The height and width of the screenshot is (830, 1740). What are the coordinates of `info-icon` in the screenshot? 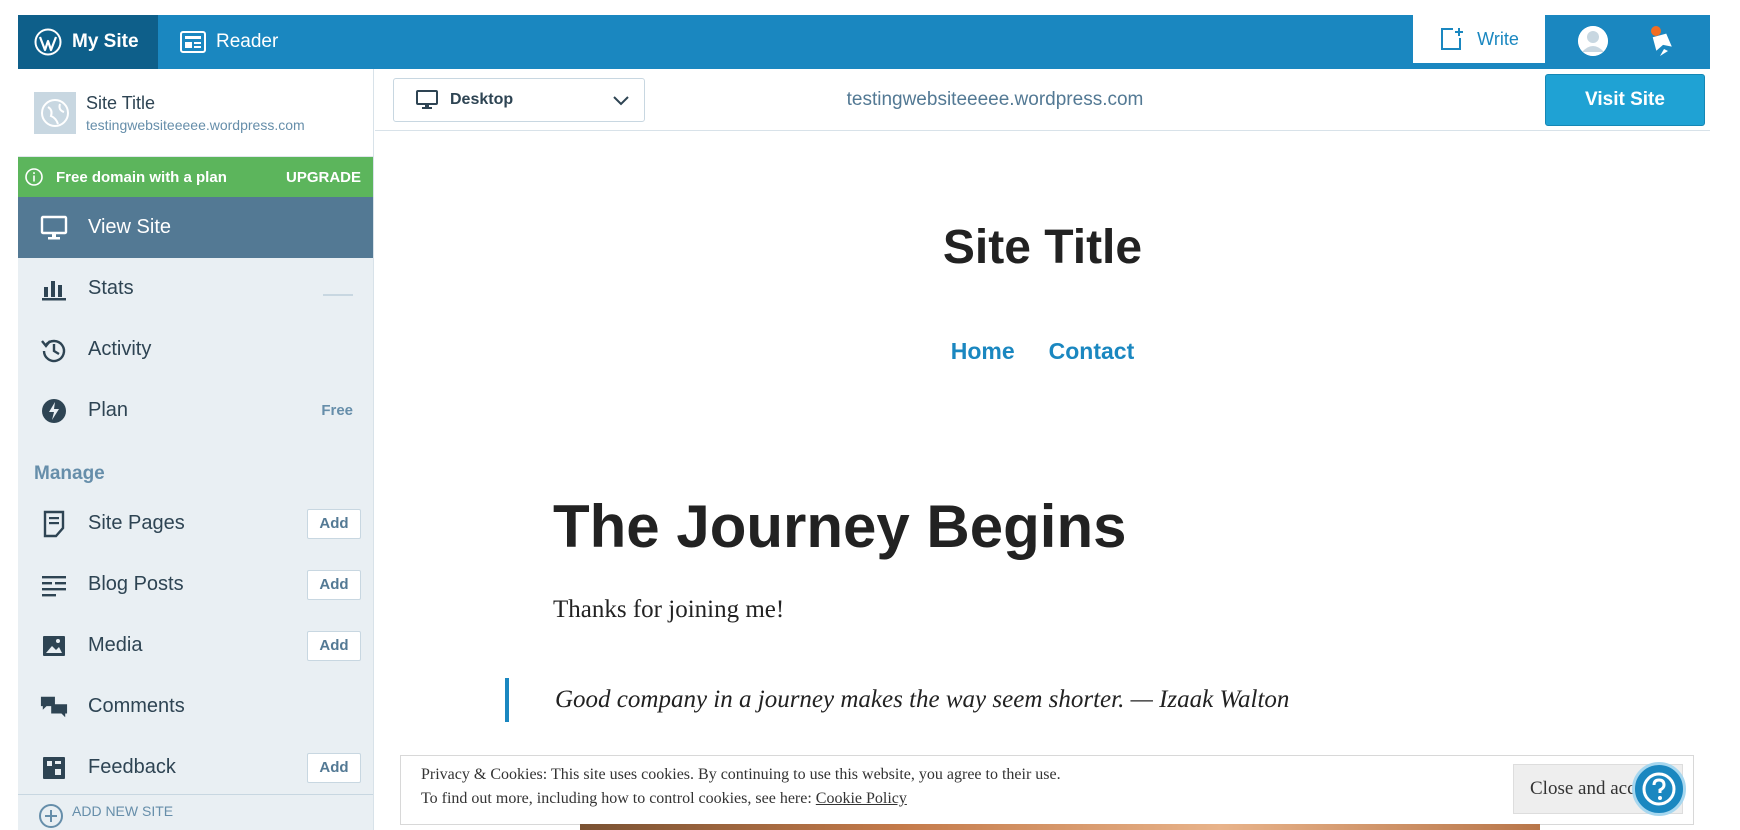 It's located at (34, 177).